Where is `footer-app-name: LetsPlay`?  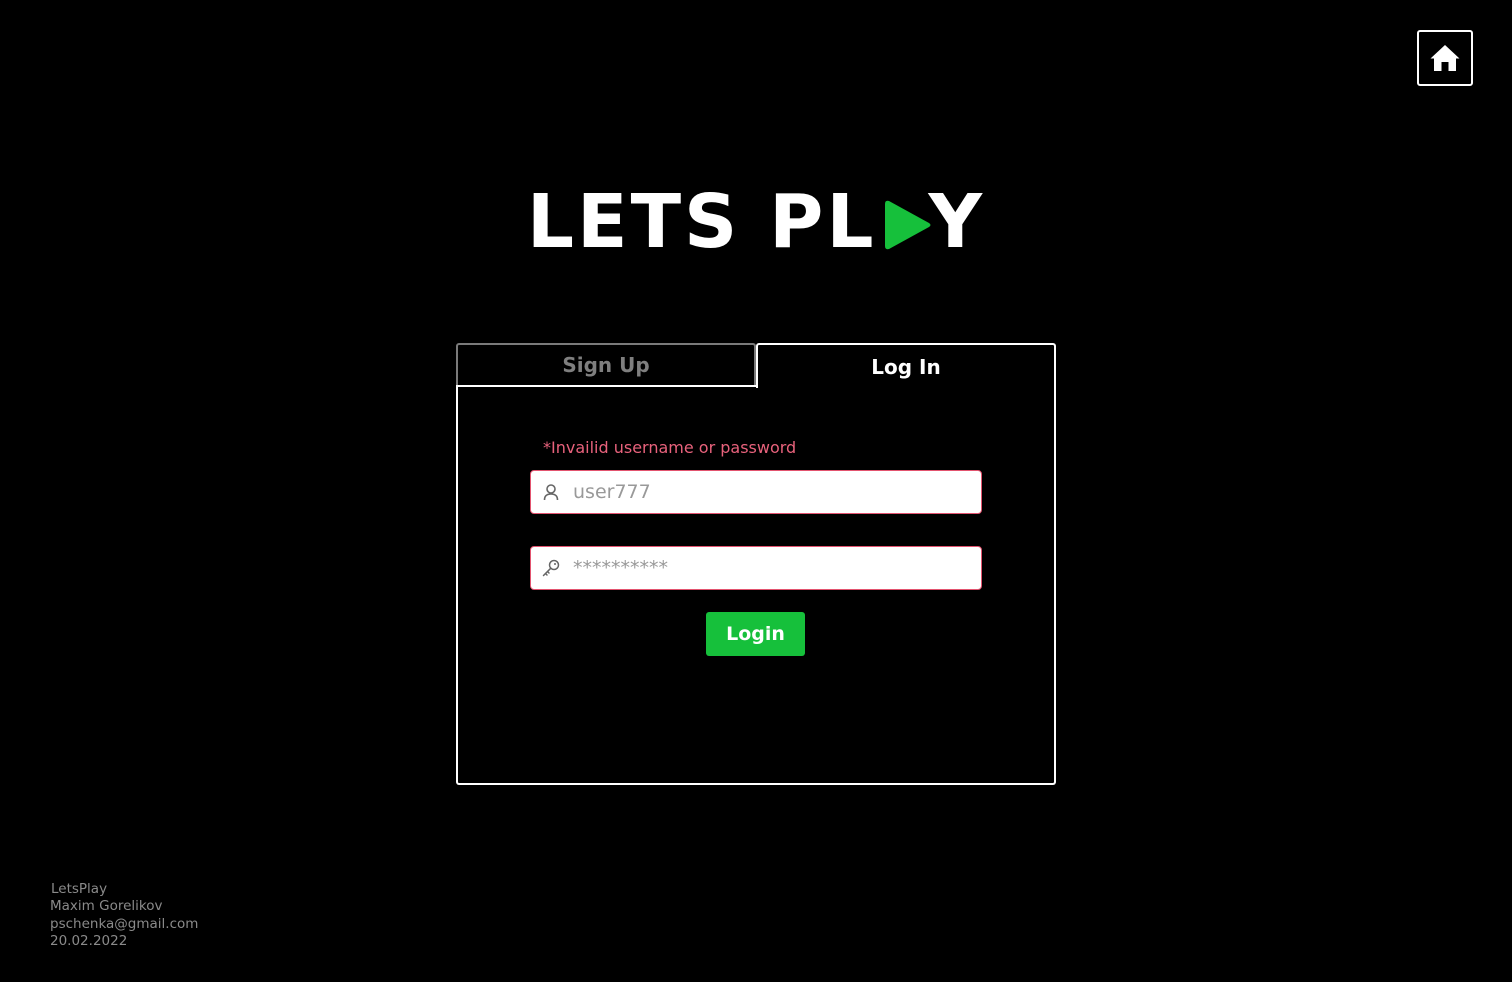 footer-app-name: LetsPlay is located at coordinates (79, 889).